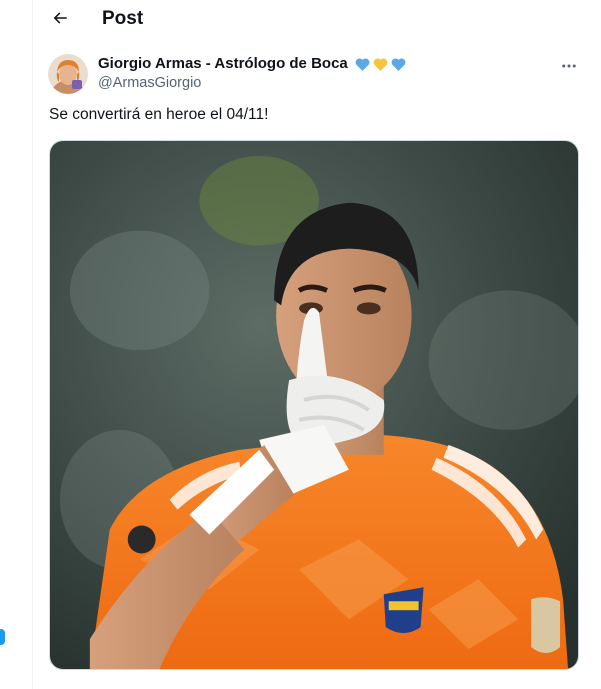 This screenshot has height=689, width=601. I want to click on author-handle: @ArmasGiorgio, so click(149, 83).